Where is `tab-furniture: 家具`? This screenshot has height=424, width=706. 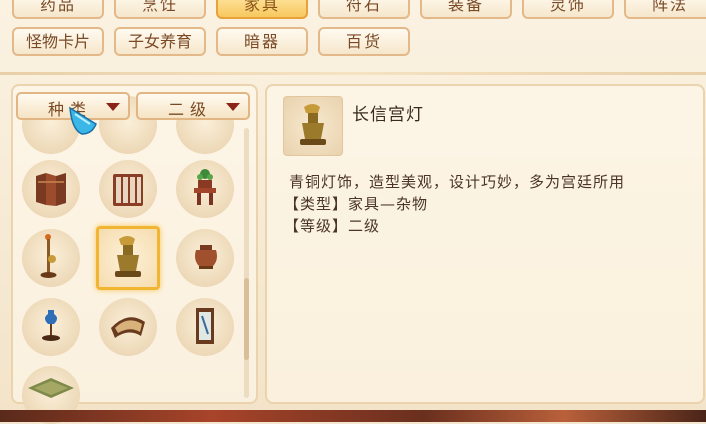 tab-furniture: 家具 is located at coordinates (262, 9).